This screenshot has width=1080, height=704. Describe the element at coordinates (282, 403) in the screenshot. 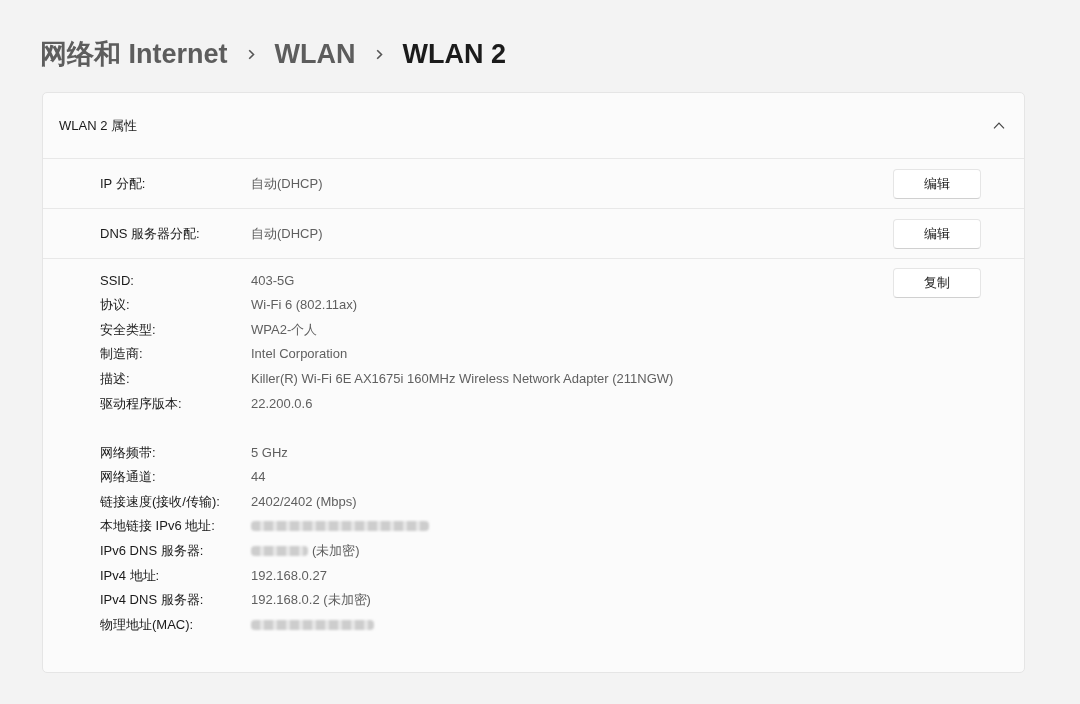

I see `property-value: 22.200.0.6` at that location.